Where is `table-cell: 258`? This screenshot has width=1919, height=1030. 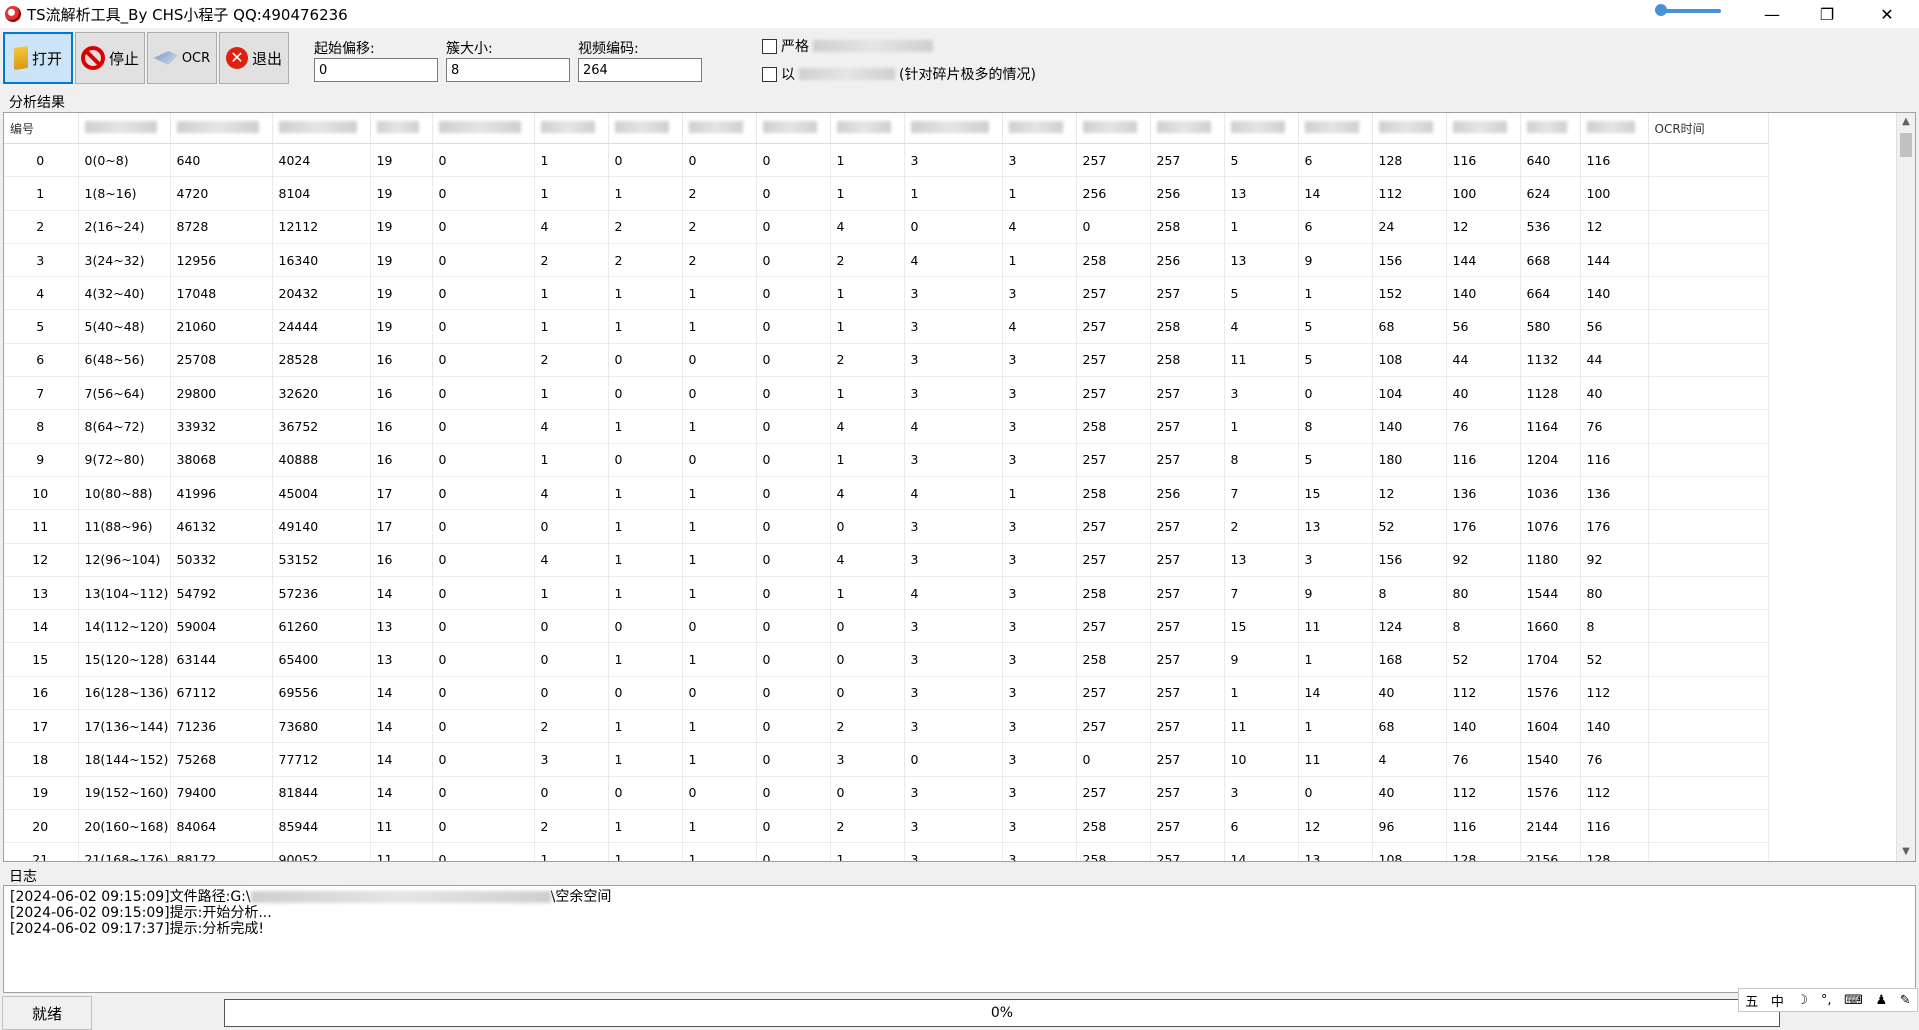
table-cell: 258 is located at coordinates (1113, 851).